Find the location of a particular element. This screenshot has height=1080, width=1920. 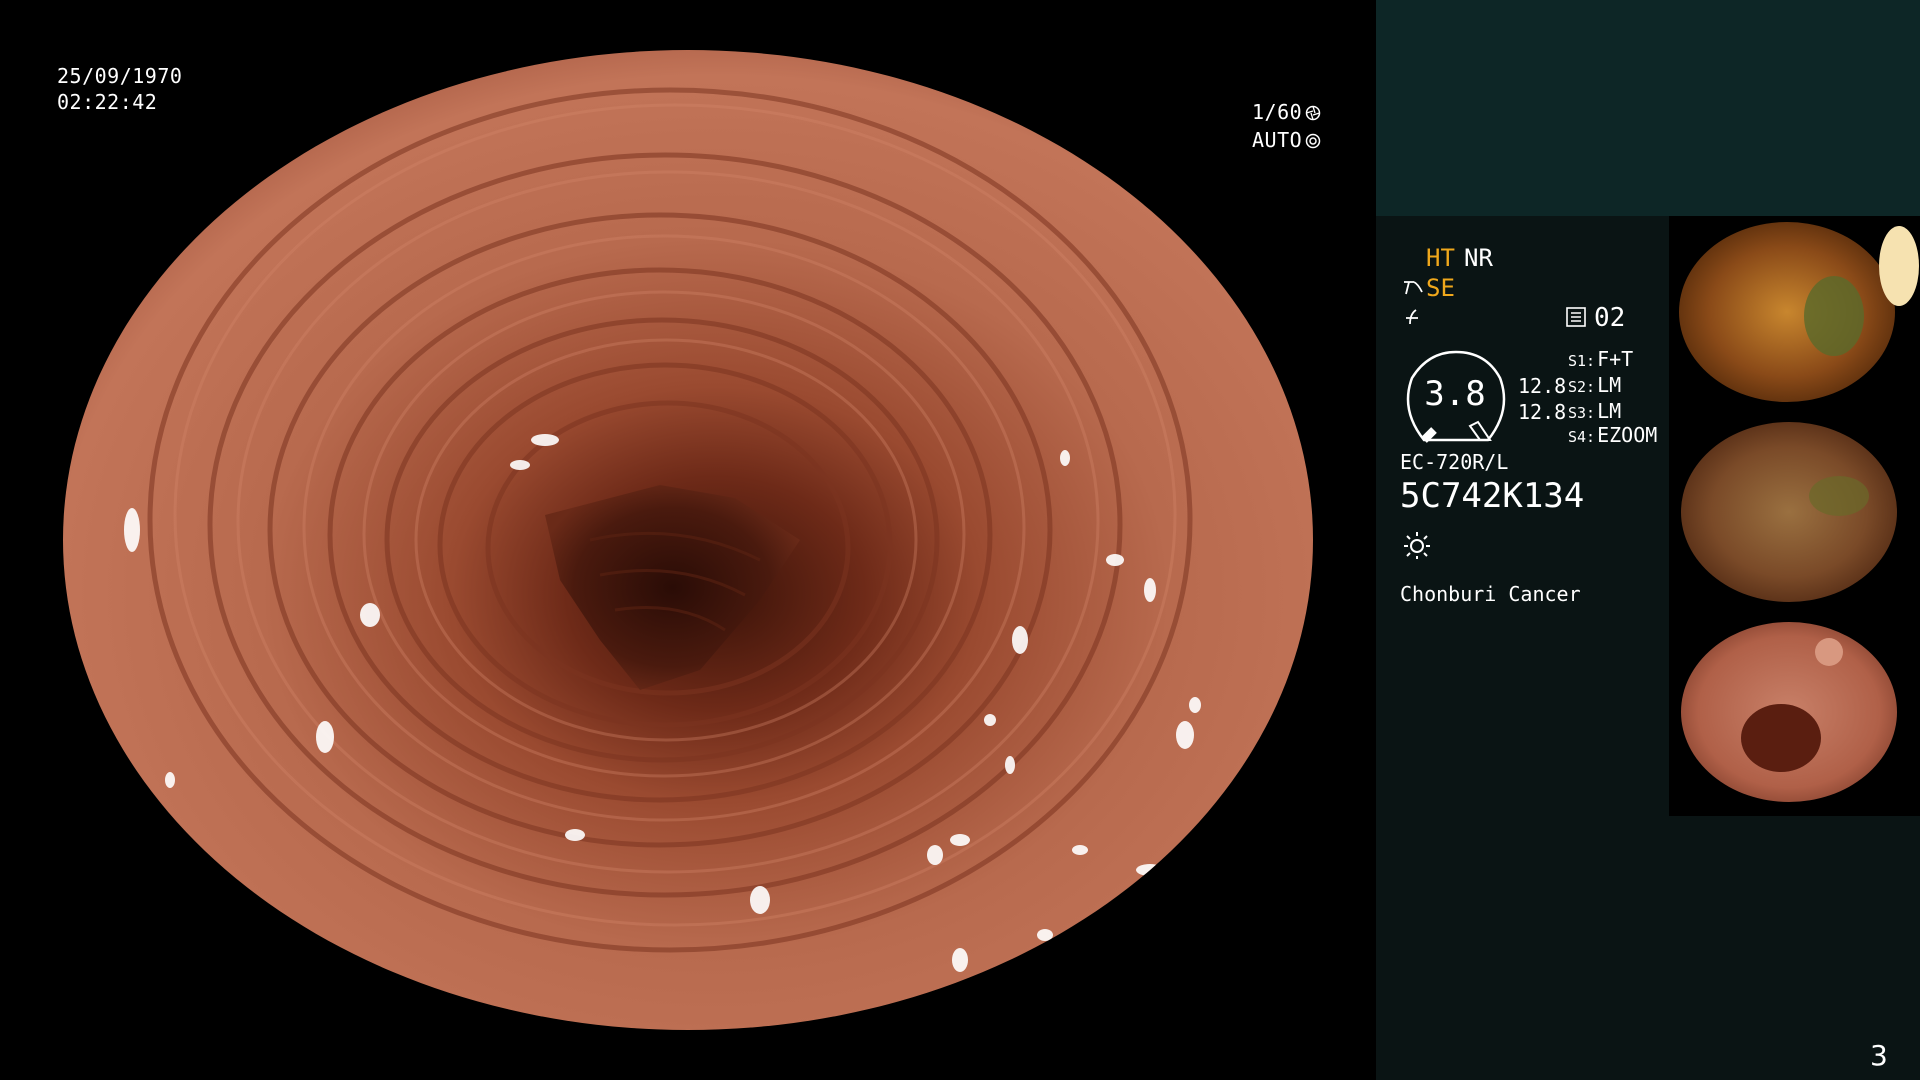

switch-value: F+T is located at coordinates (1615, 359).